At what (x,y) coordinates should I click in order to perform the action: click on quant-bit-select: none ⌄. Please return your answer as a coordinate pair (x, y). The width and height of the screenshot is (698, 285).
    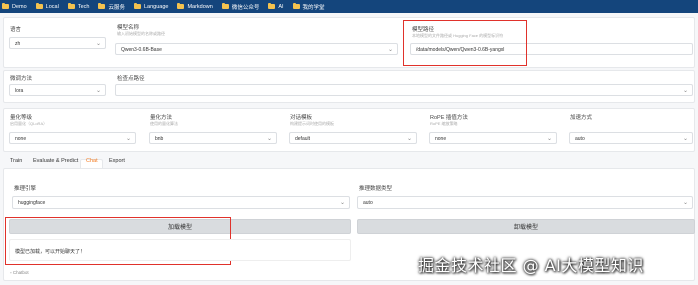
    Looking at the image, I should click on (72, 138).